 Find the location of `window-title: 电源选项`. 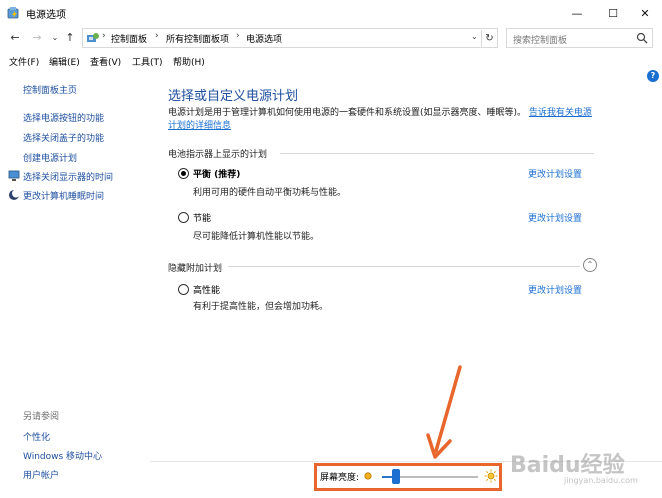

window-title: 电源选项 is located at coordinates (46, 15).